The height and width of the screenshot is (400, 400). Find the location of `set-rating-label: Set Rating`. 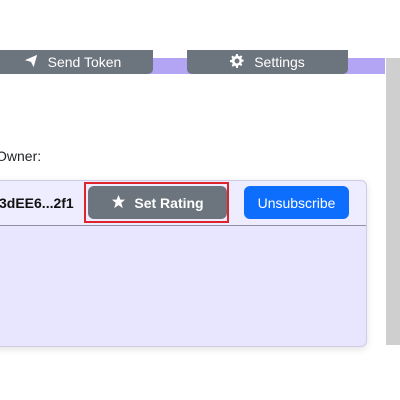

set-rating-label: Set Rating is located at coordinates (169, 202).